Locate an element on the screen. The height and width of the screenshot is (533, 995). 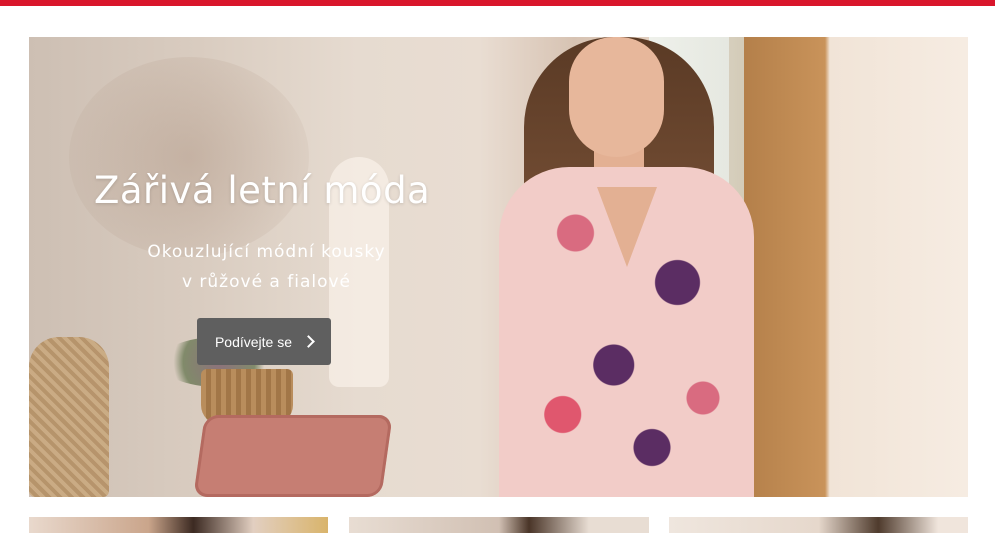
rattan-chair is located at coordinates (69, 417).